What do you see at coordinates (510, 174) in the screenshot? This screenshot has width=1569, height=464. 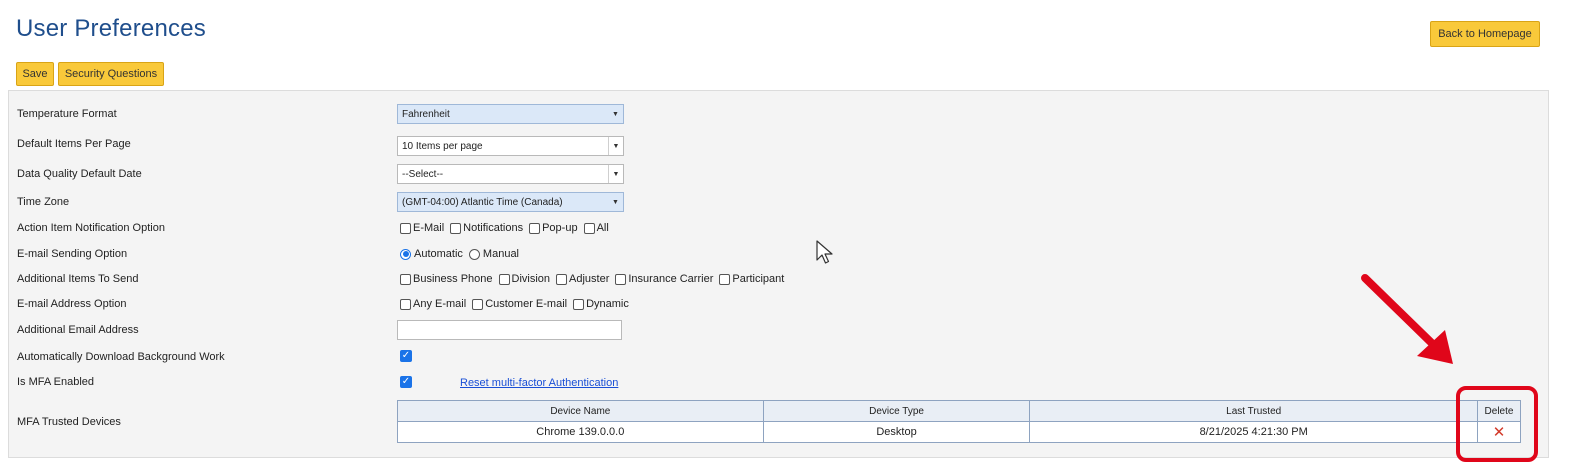 I see `dq-default-date-select: --Select-- ▼` at bounding box center [510, 174].